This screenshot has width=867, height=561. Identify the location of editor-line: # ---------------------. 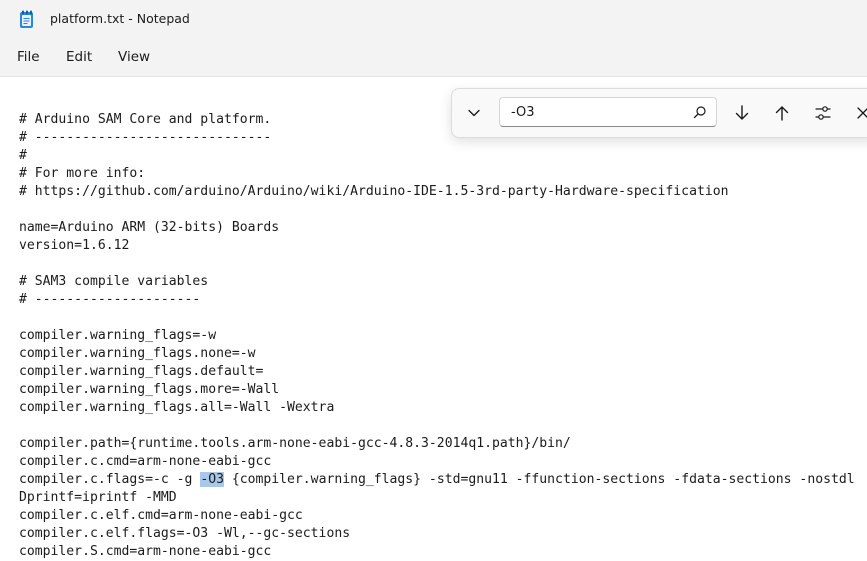
(110, 299).